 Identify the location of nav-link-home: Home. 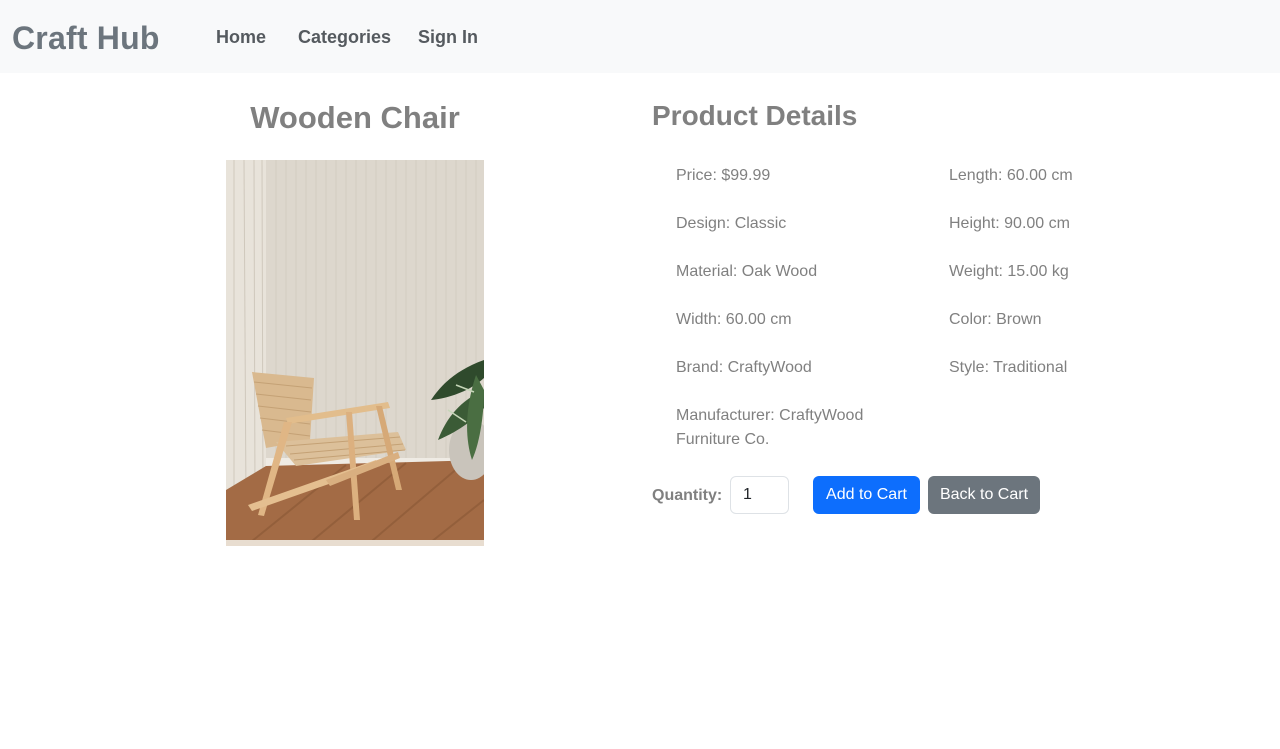
(241, 37).